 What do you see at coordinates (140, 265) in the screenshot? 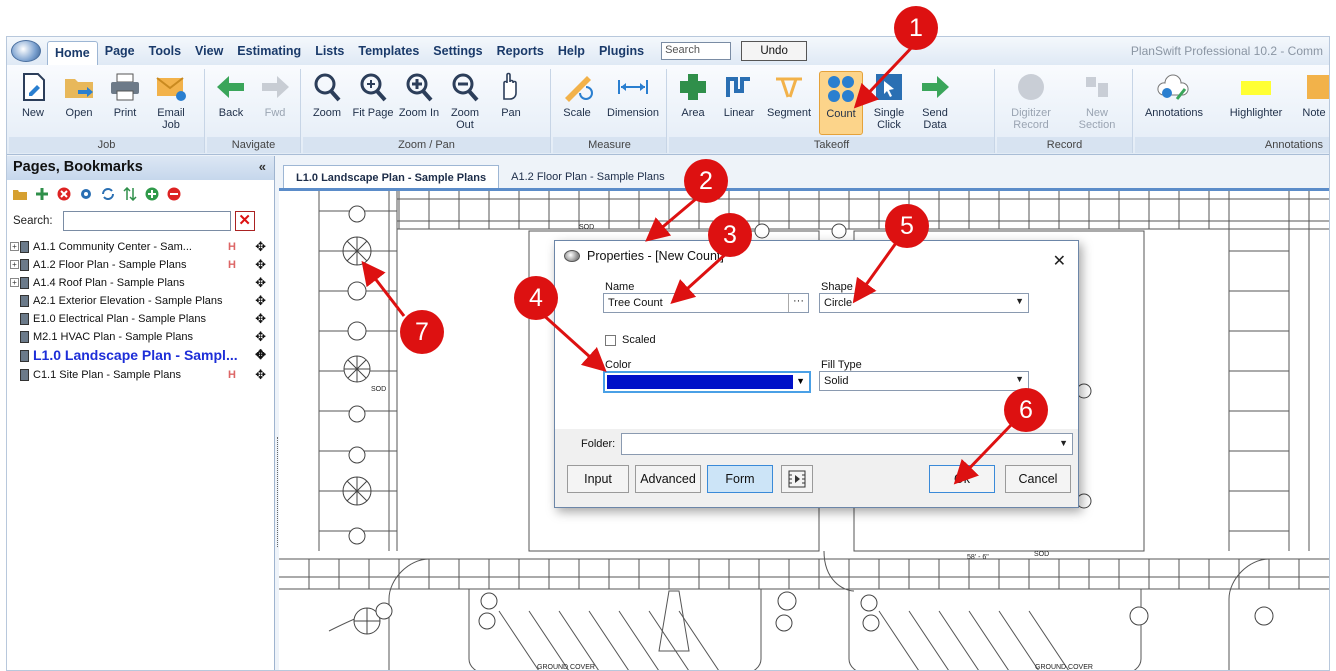
I see `page-item-a1-2: + A1.2 Floor Plan - Sample Plans H ✥` at bounding box center [140, 265].